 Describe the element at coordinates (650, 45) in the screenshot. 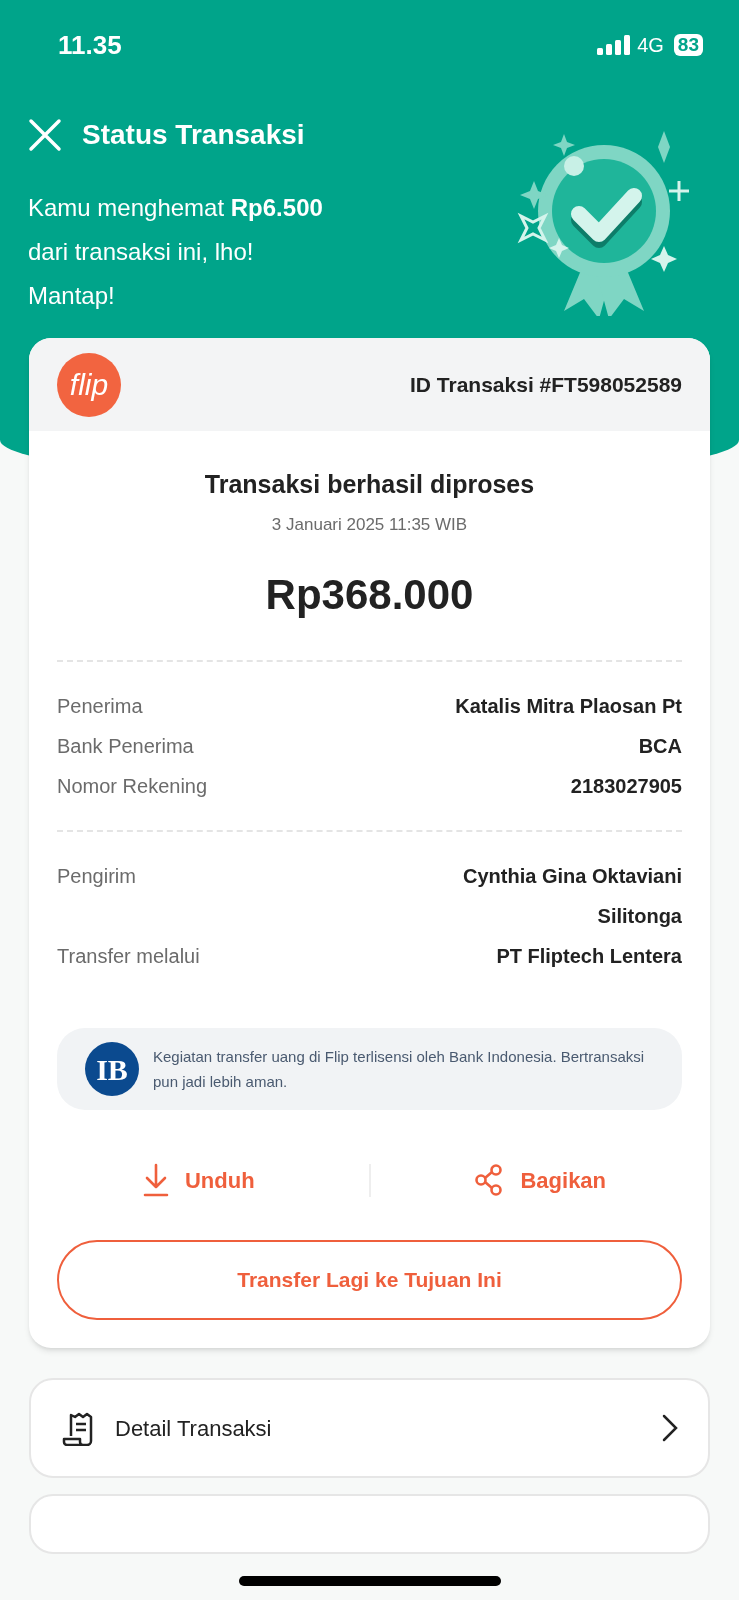

I see `network-label: 4G` at that location.